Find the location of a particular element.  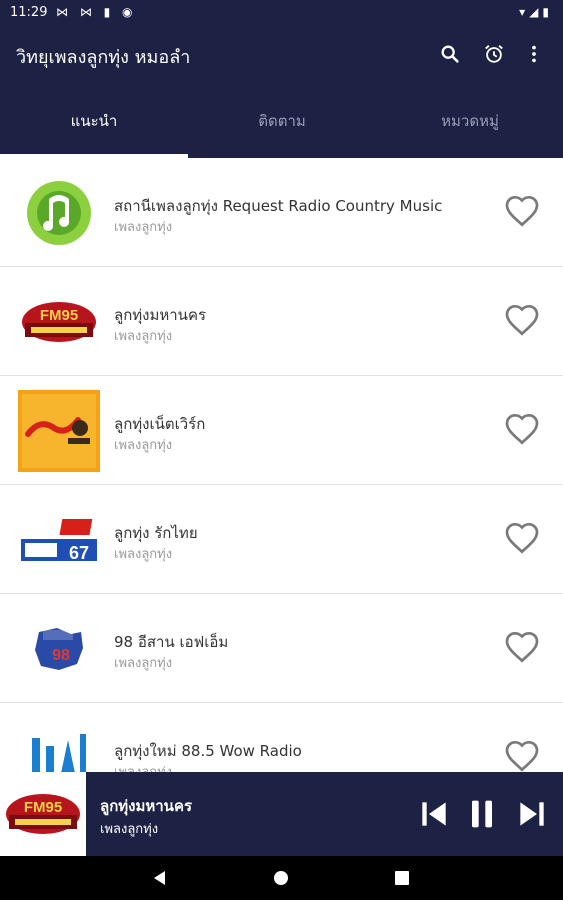

now-playing-logo: FM95 is located at coordinates (43, 814).